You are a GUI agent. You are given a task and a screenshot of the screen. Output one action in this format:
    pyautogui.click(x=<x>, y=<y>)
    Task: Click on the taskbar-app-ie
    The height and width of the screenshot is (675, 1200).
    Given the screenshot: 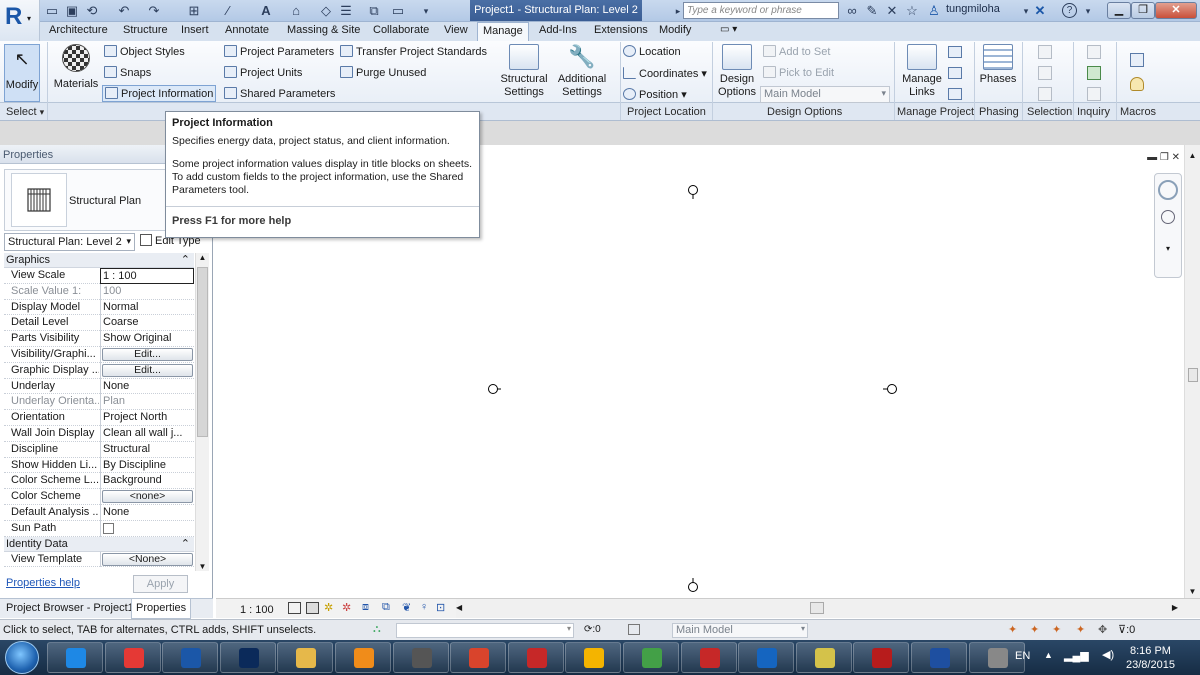 What is the action you would take?
    pyautogui.click(x=75, y=657)
    